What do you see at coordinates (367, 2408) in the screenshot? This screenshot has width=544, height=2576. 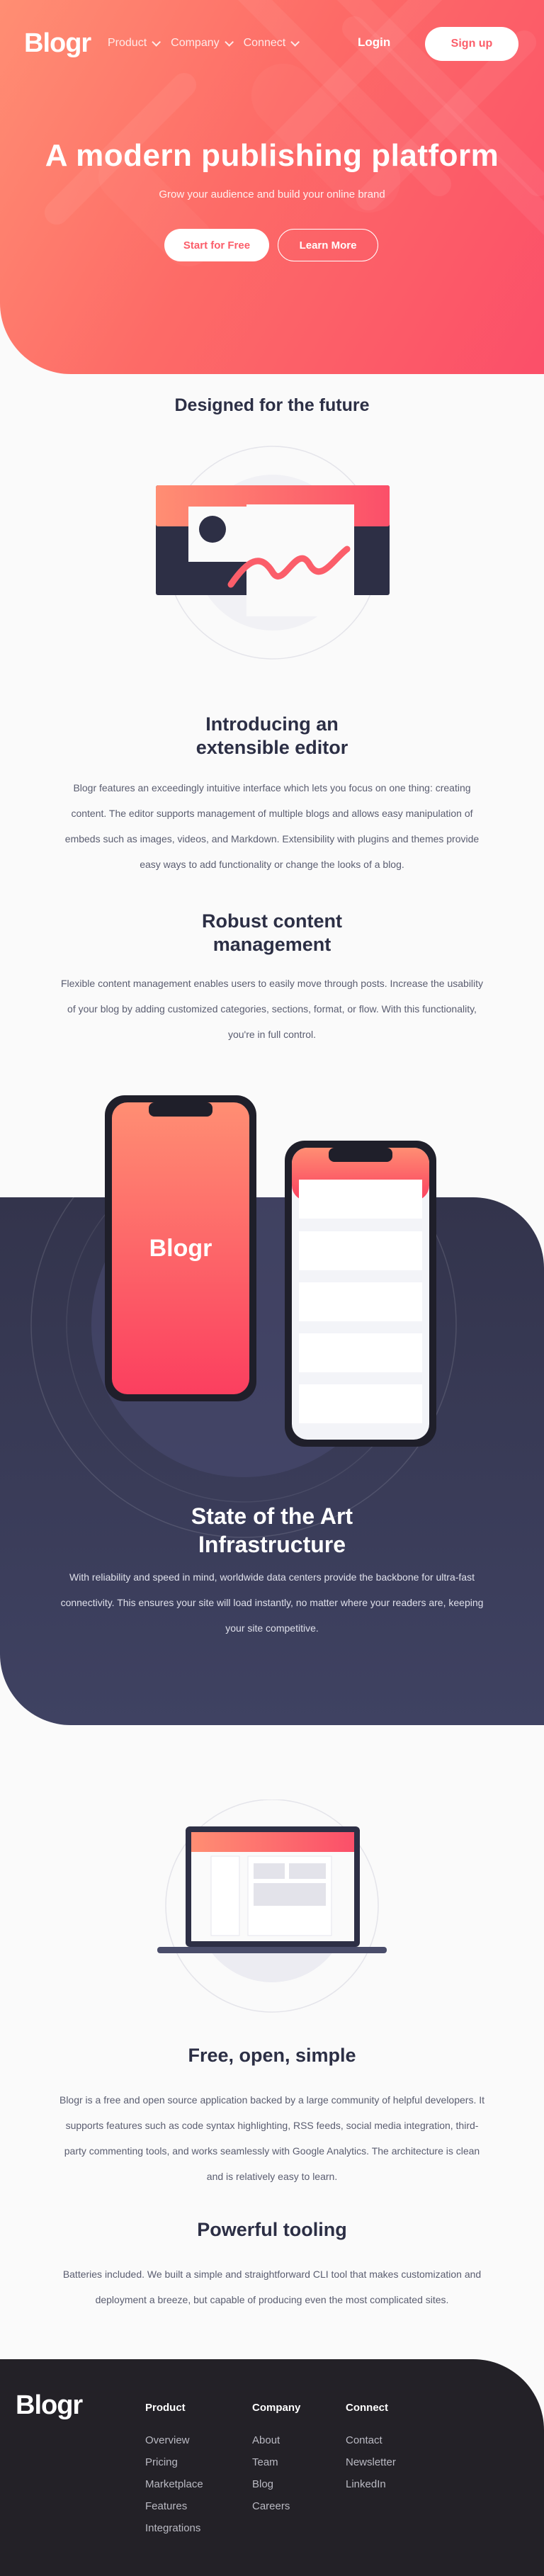 I see `footer-column-heading: Connect` at bounding box center [367, 2408].